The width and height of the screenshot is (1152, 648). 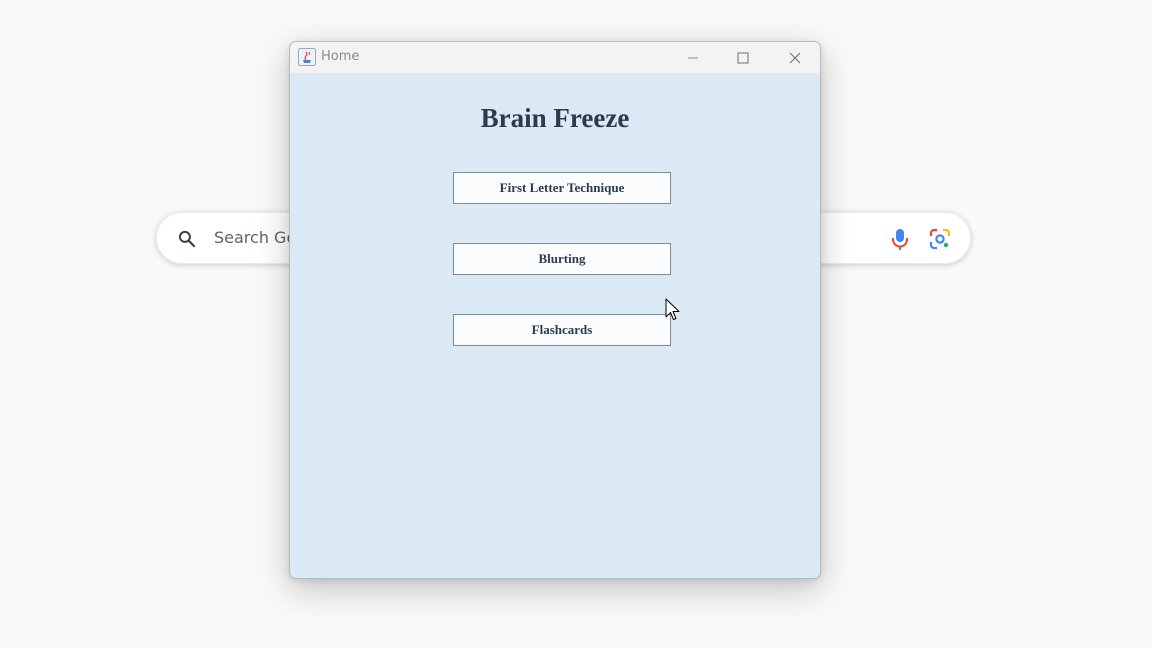 I want to click on maximize-button, so click(x=743, y=57).